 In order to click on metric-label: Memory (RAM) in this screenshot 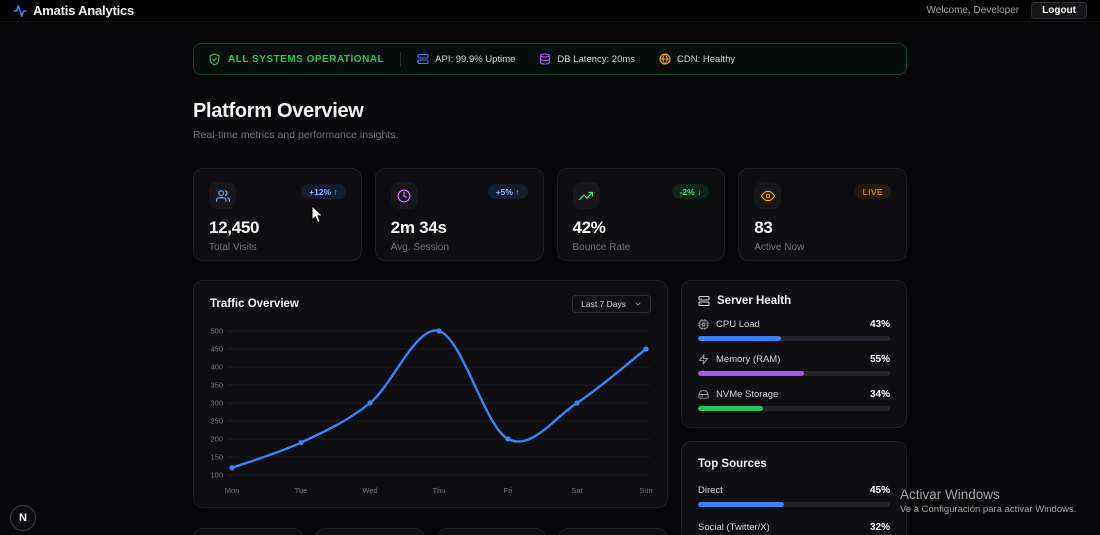, I will do `click(748, 359)`.